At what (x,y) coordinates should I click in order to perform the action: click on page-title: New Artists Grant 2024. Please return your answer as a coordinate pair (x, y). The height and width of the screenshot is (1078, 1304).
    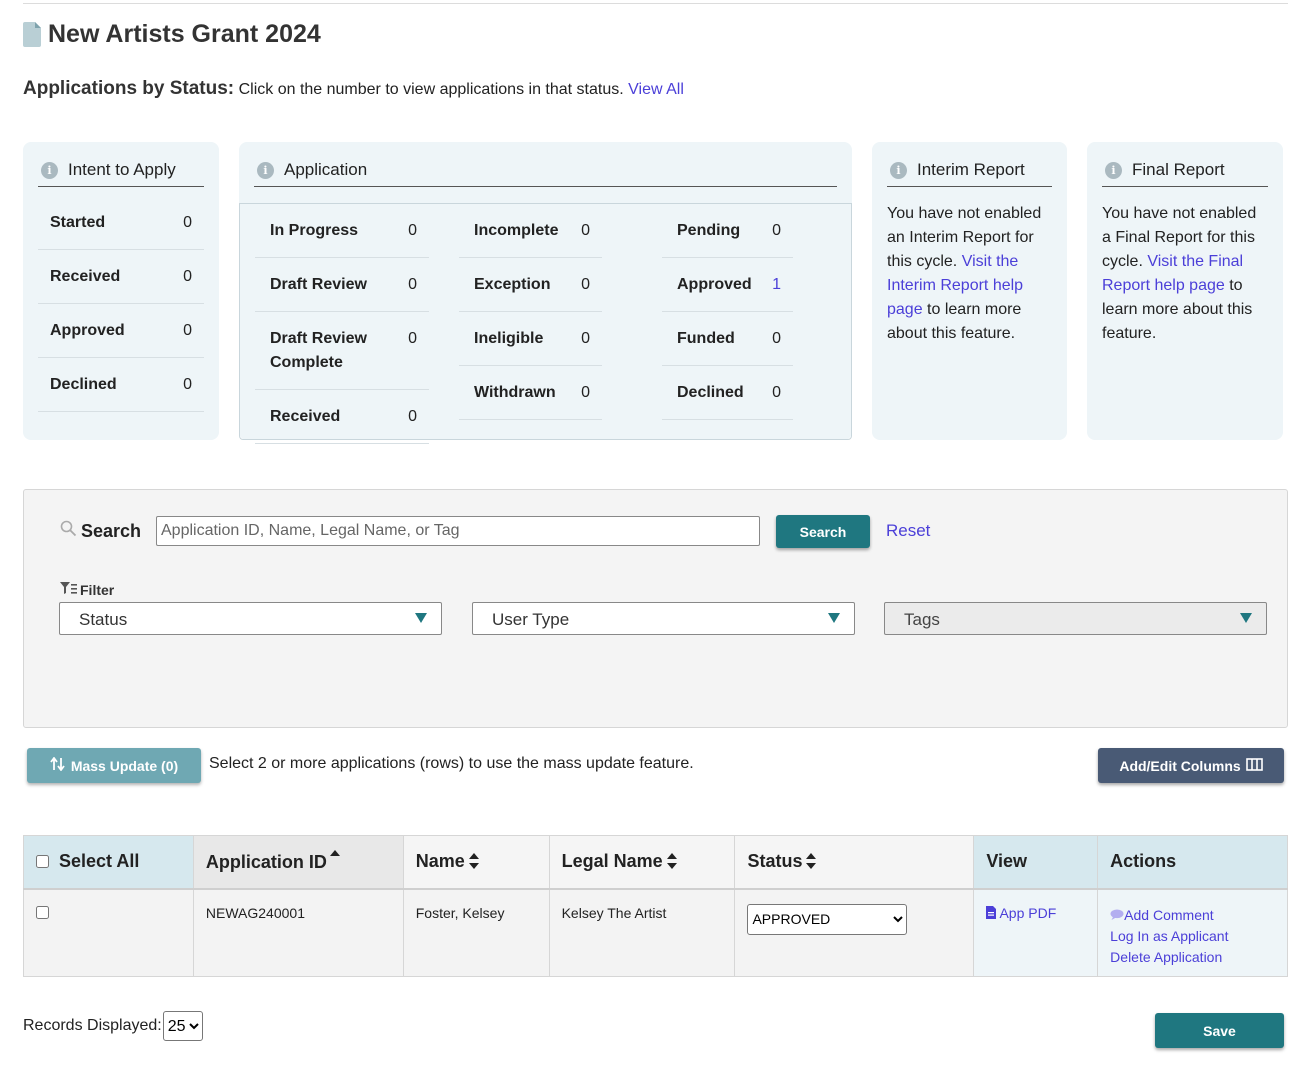
    Looking at the image, I should click on (184, 34).